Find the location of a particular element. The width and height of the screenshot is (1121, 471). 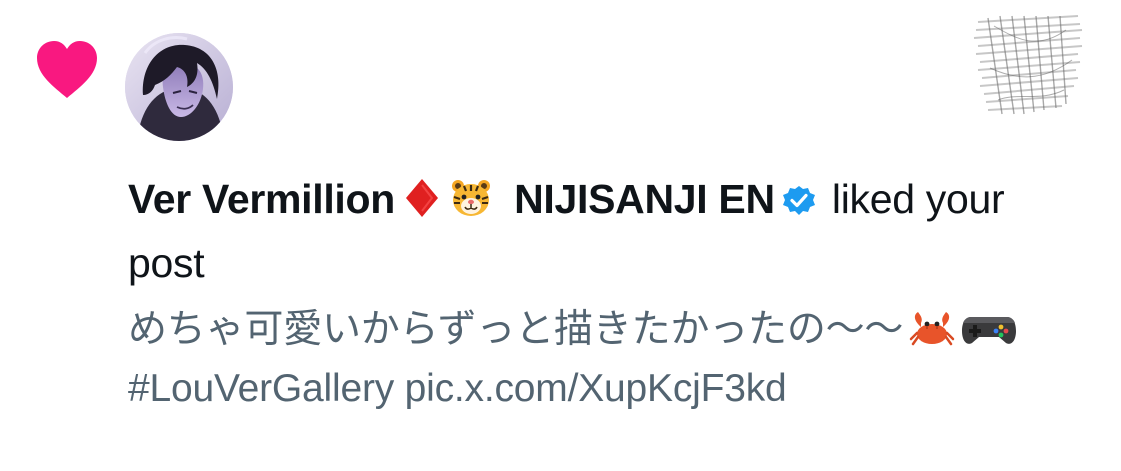

author-name: Ver Vermillion is located at coordinates (261, 199).